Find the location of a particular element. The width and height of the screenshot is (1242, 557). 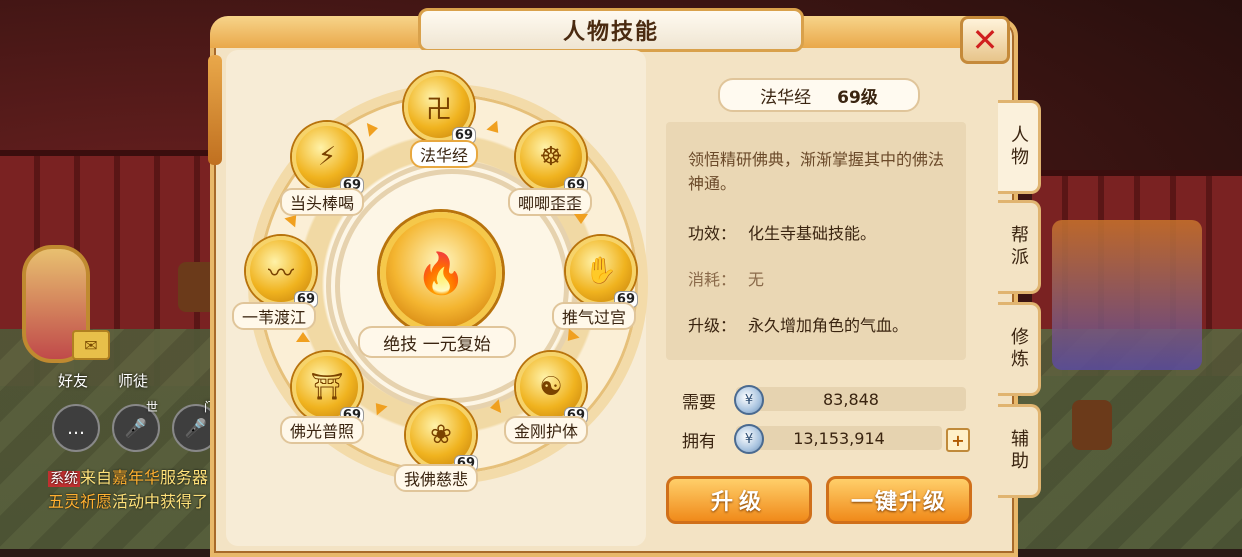

chat-text: 来自 is located at coordinates (96, 477).